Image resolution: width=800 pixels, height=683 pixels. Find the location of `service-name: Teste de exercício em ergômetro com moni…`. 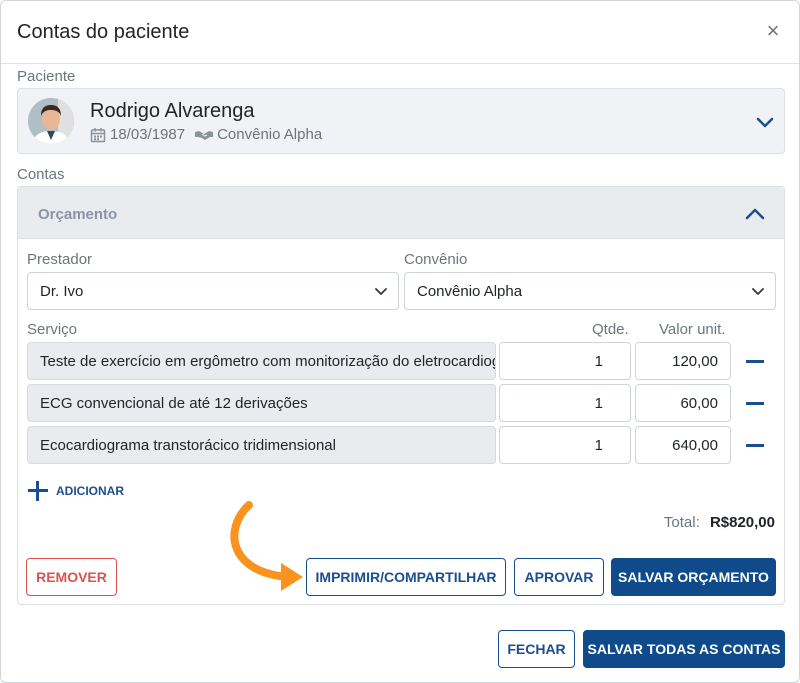

service-name: Teste de exercício em ergômetro com moni… is located at coordinates (268, 361).